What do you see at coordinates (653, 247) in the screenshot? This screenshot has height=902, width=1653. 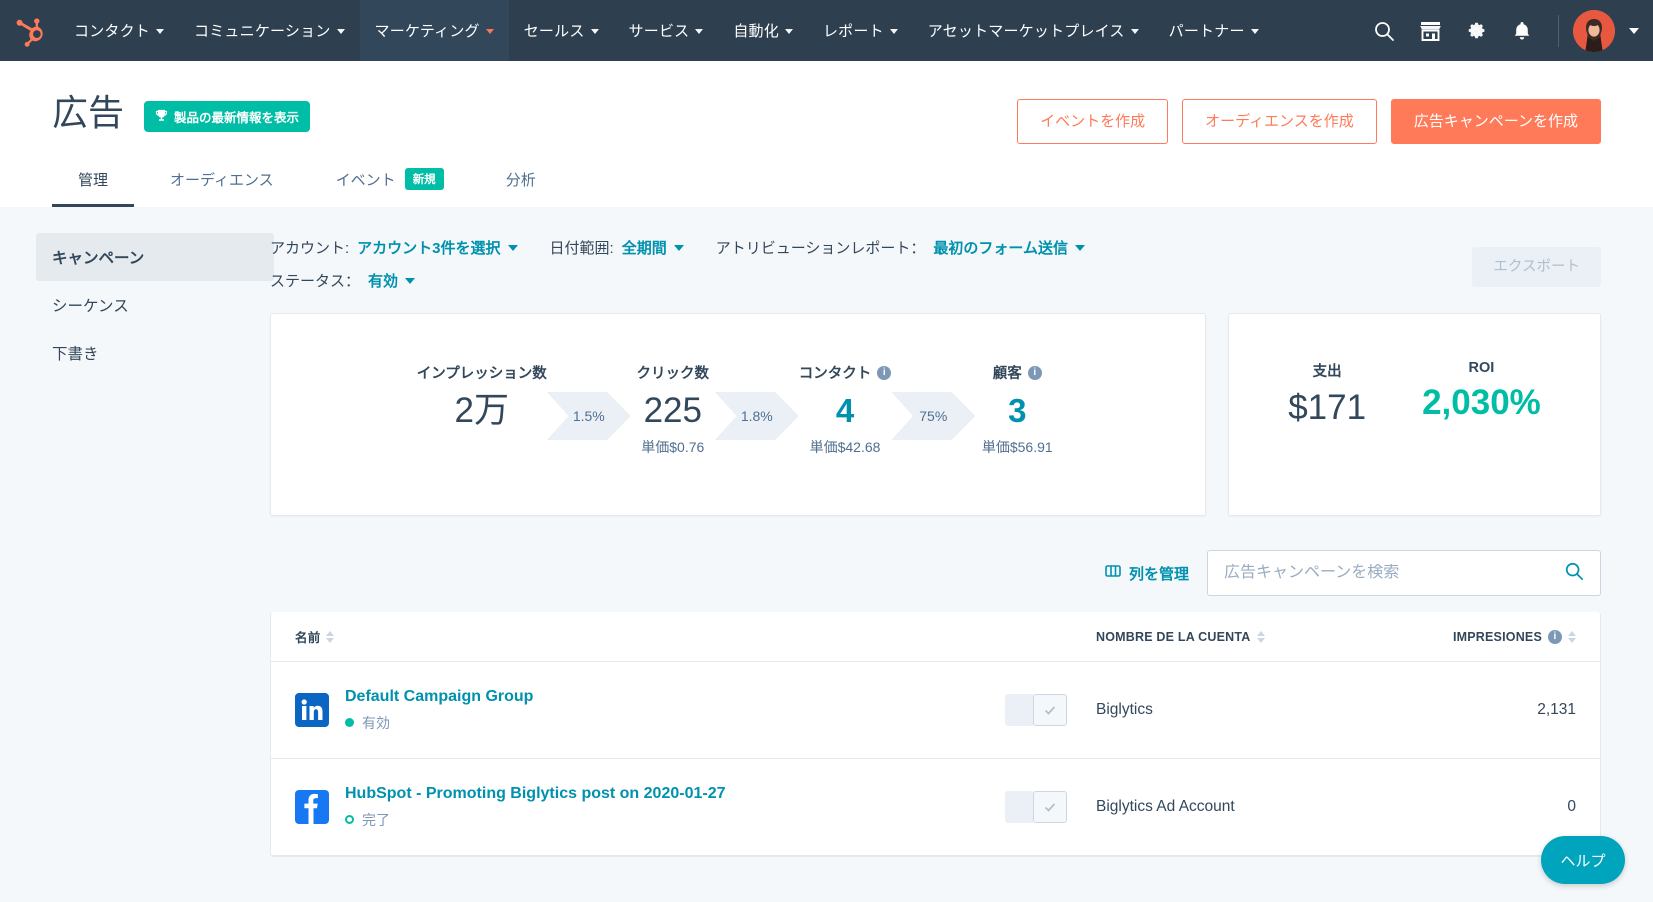 I see `date-range-filter-dropdown: 全期間` at bounding box center [653, 247].